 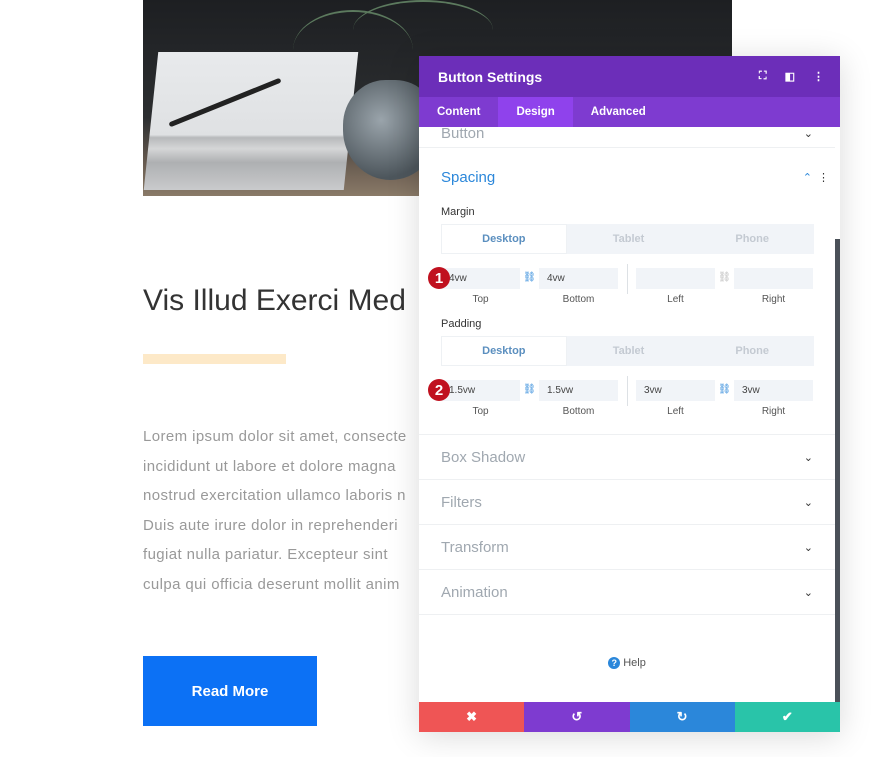 What do you see at coordinates (627, 502) in the screenshot?
I see `section-filters: Filters ⌄` at bounding box center [627, 502].